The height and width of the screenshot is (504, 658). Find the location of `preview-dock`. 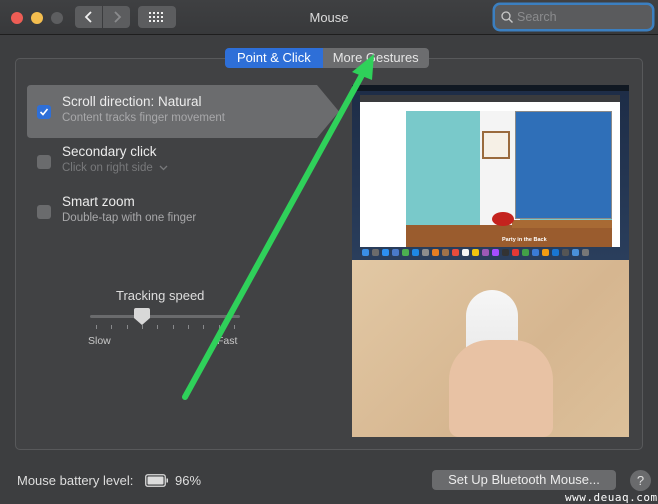

preview-dock is located at coordinates (492, 252).